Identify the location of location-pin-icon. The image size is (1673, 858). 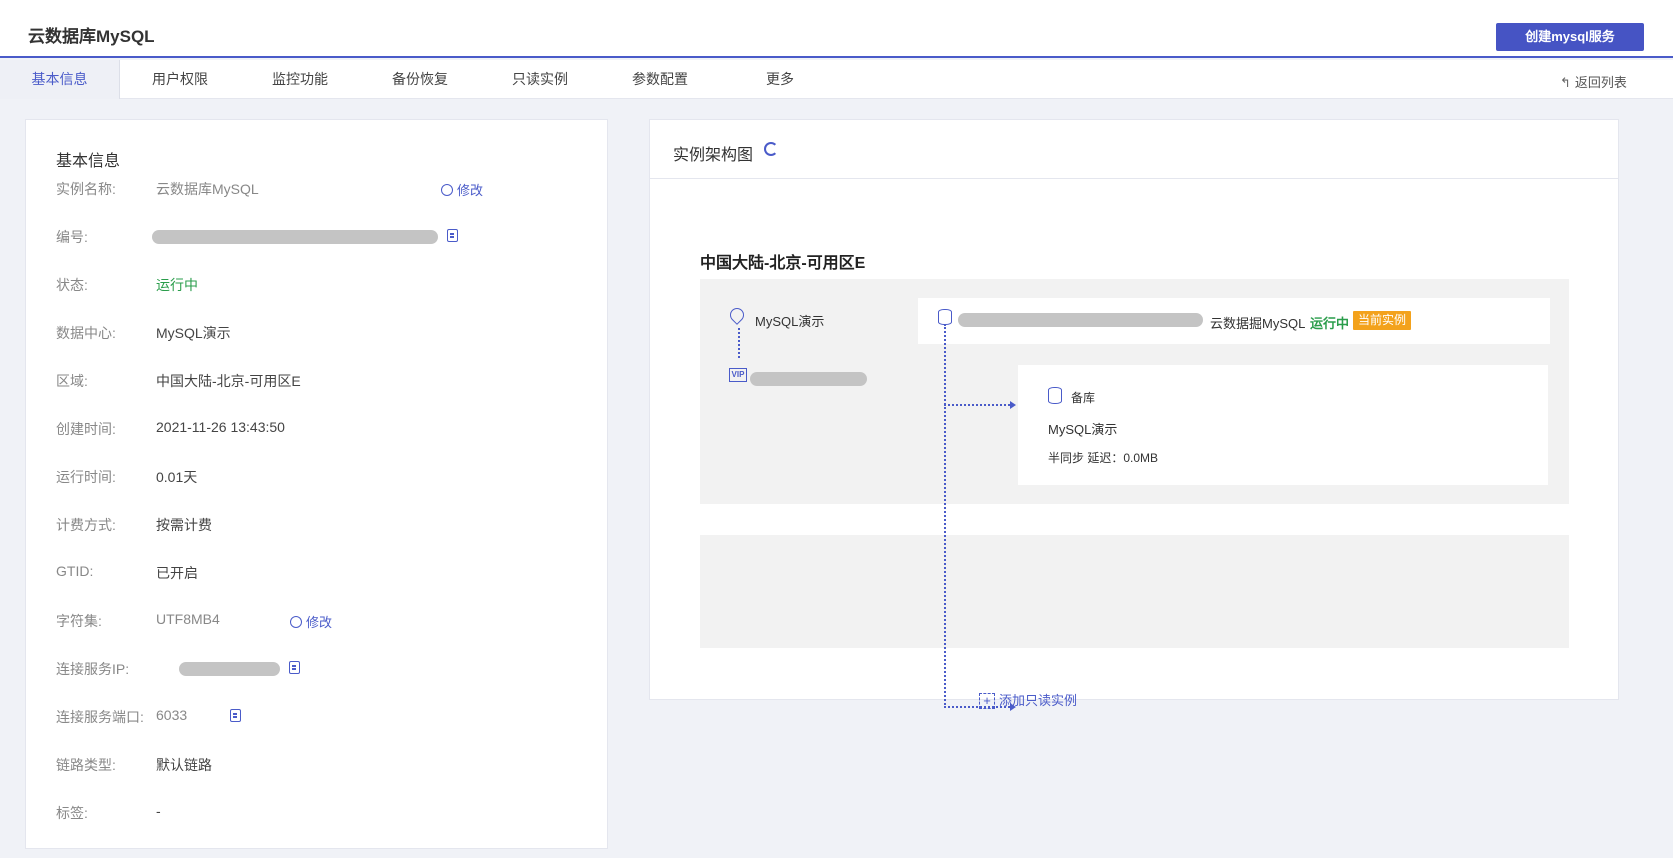
(737, 315).